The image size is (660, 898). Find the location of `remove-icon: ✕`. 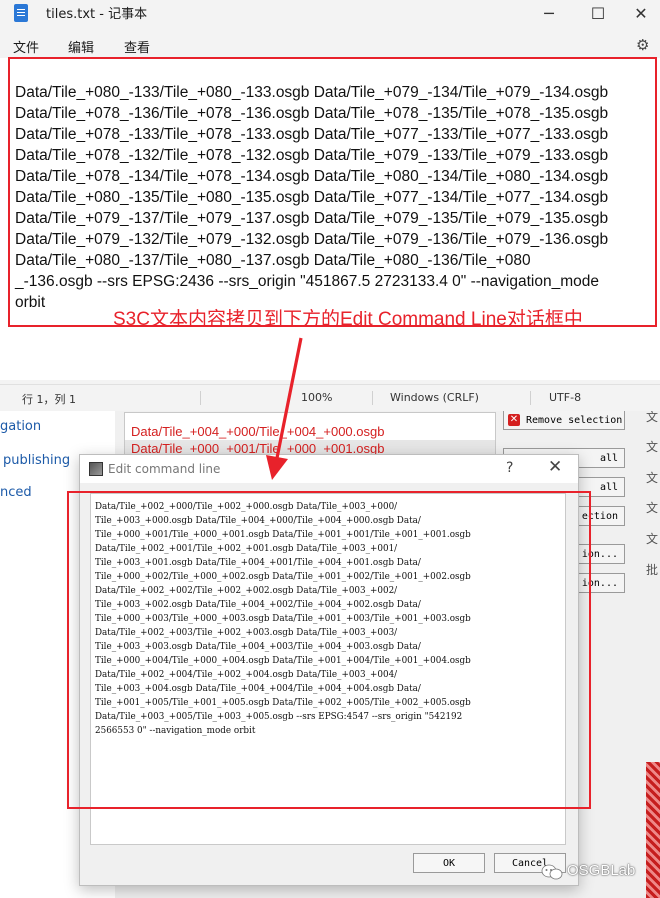

remove-icon: ✕ is located at coordinates (514, 420).